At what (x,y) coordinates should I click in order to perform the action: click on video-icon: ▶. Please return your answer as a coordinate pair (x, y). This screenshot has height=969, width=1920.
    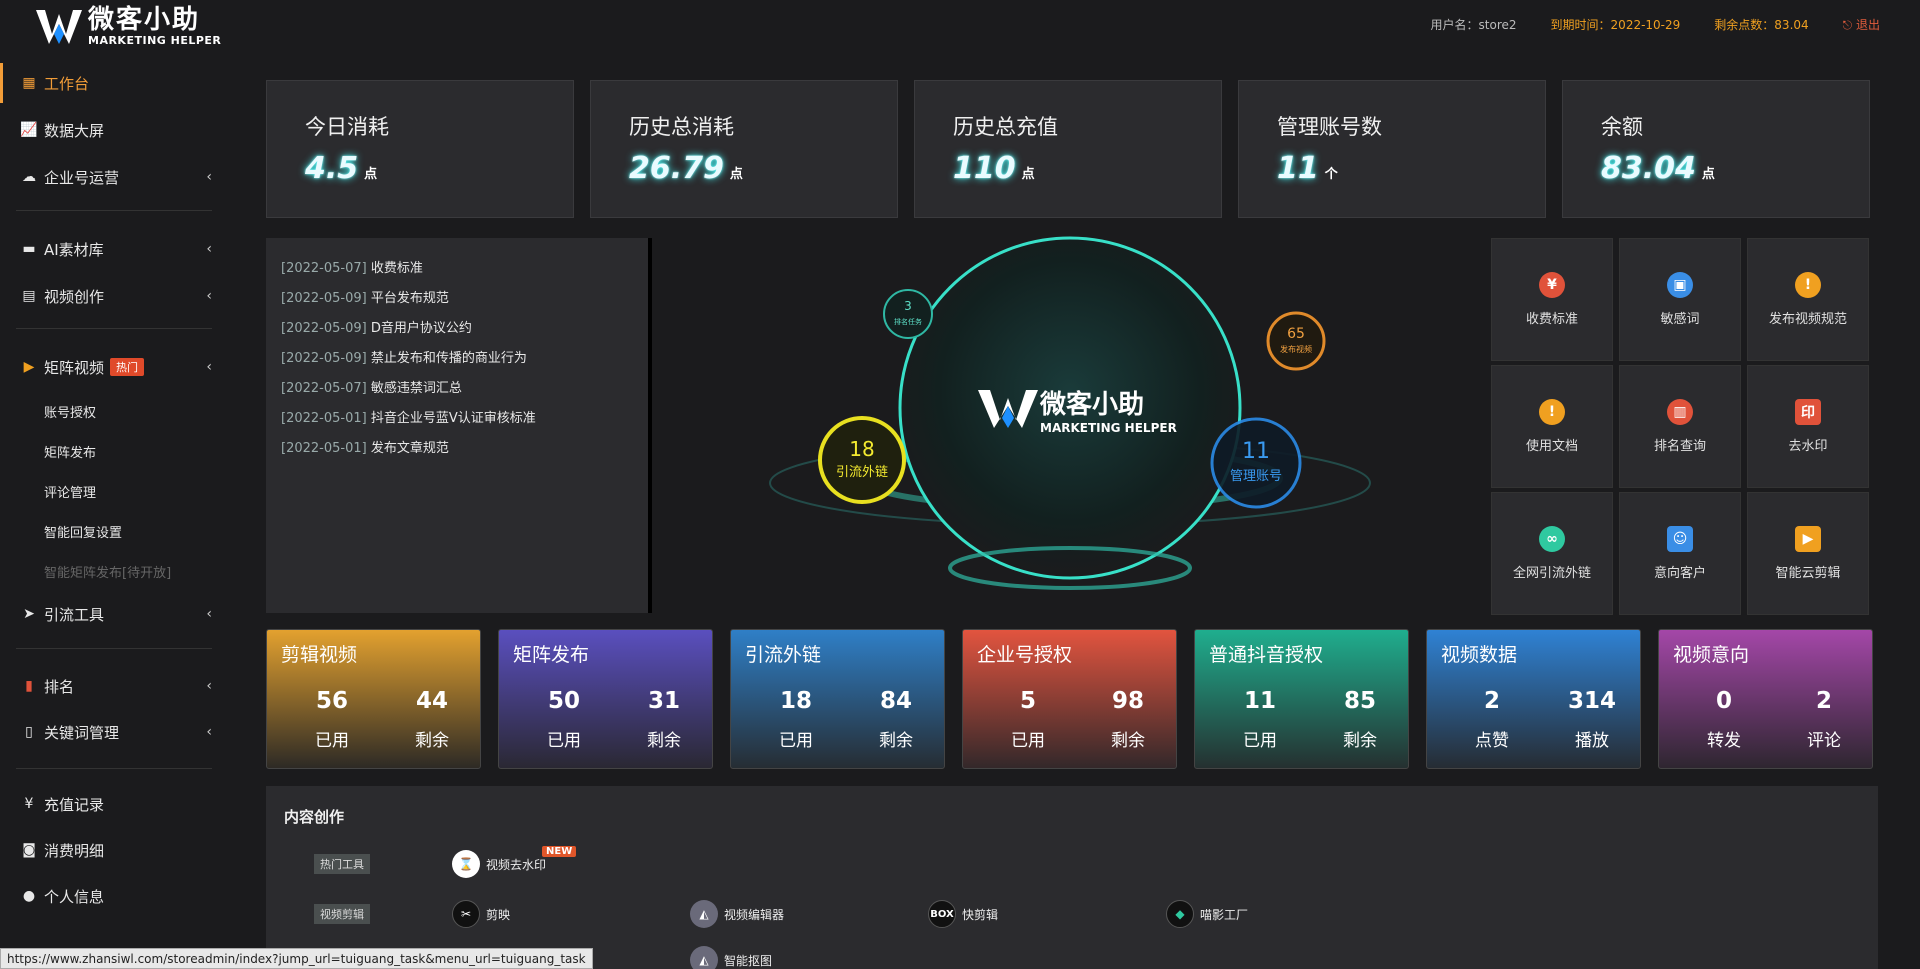
    Looking at the image, I should click on (29, 367).